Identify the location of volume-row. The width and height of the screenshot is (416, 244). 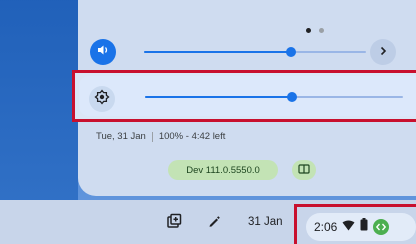
(103, 52).